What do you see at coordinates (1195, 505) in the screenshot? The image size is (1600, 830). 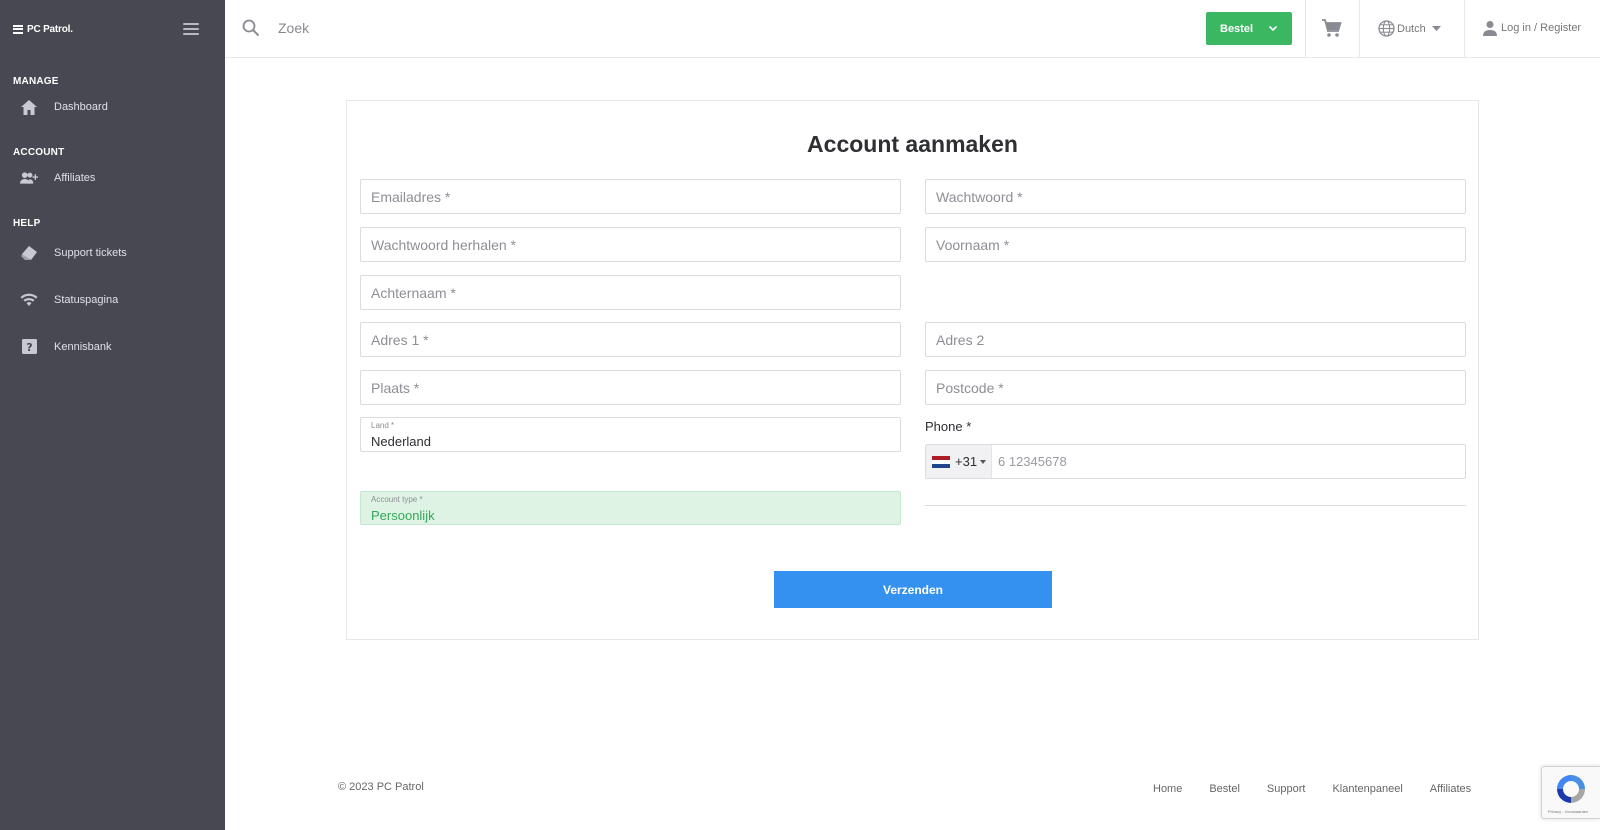 I see `divider` at bounding box center [1195, 505].